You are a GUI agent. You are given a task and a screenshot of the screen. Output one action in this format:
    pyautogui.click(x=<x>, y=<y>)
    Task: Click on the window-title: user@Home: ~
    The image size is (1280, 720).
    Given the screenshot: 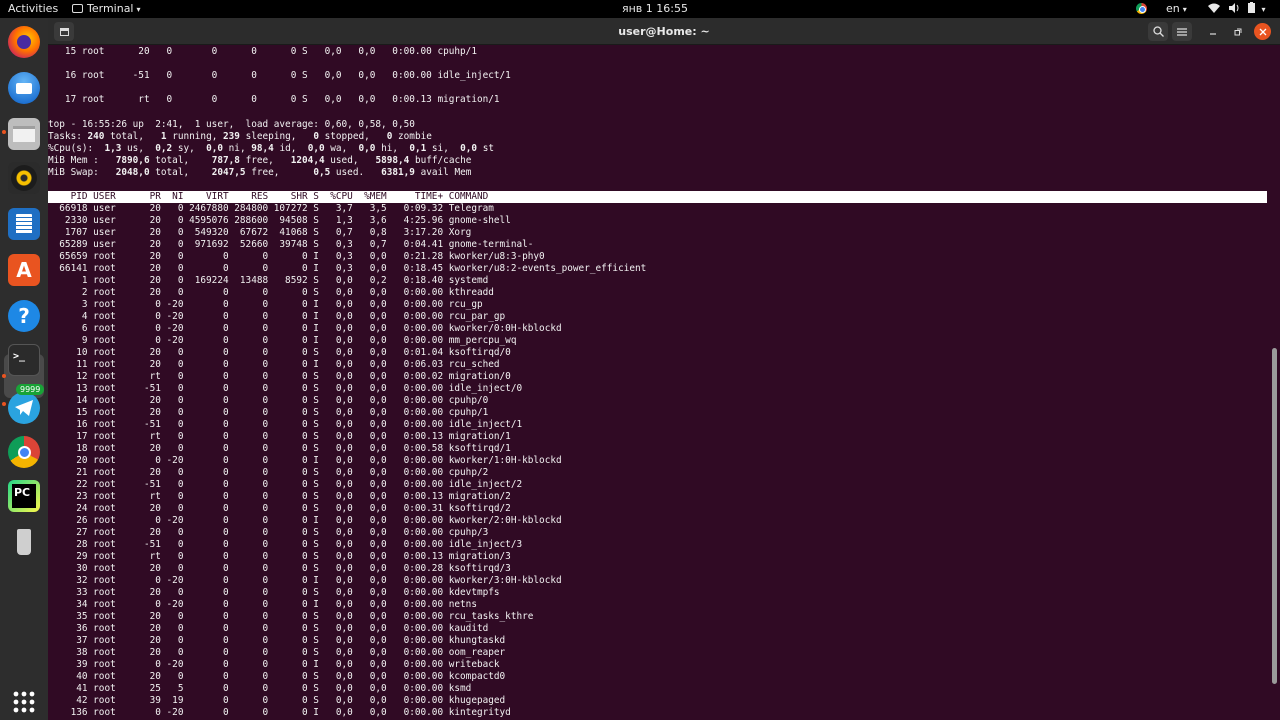 What is the action you would take?
    pyautogui.click(x=664, y=31)
    